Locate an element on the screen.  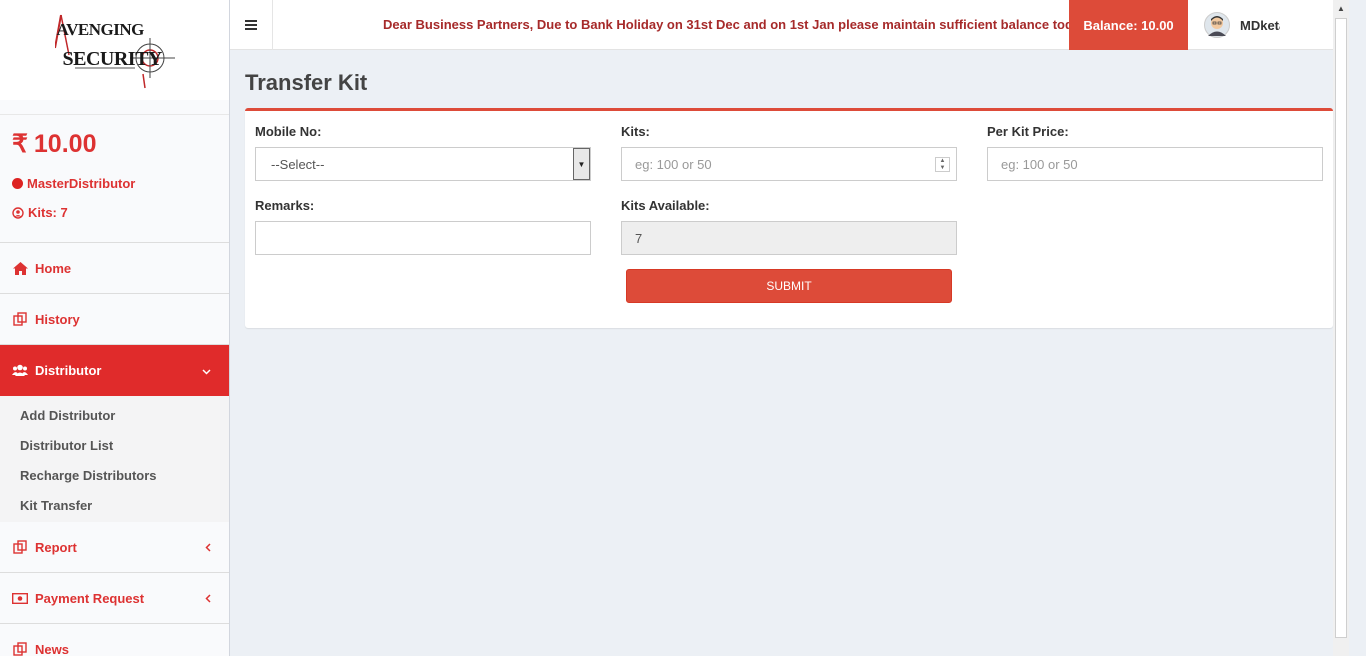
price-placeholder: eg: 100 or 50 is located at coordinates (1039, 164).